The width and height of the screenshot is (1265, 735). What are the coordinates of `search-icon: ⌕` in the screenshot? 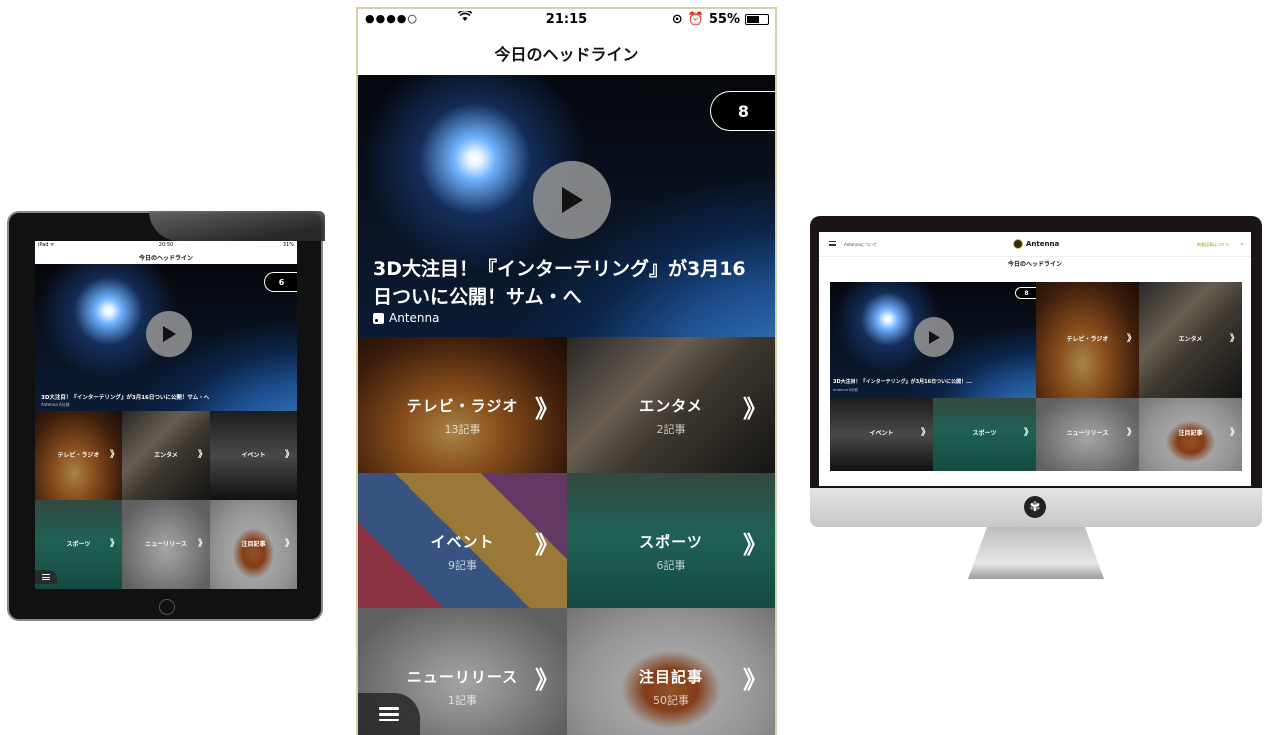 It's located at (1242, 244).